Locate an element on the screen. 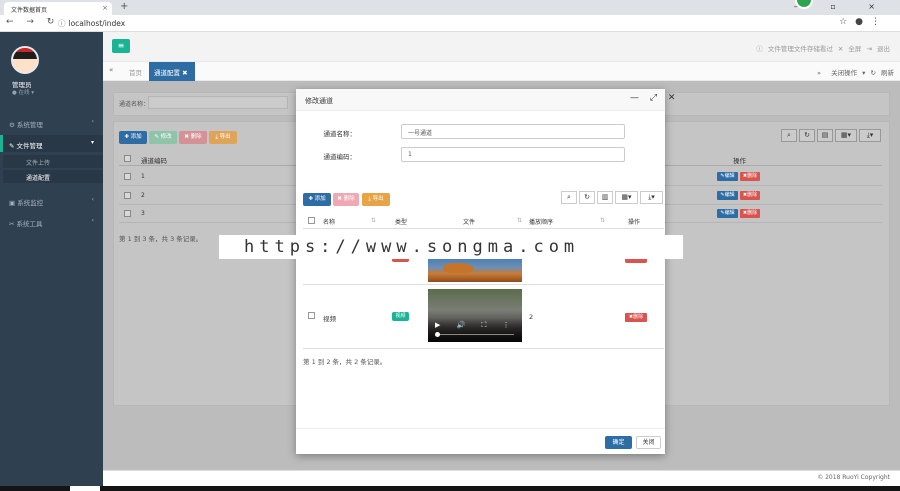  nav-buttons-icon: ← → ↻ is located at coordinates (32, 22).